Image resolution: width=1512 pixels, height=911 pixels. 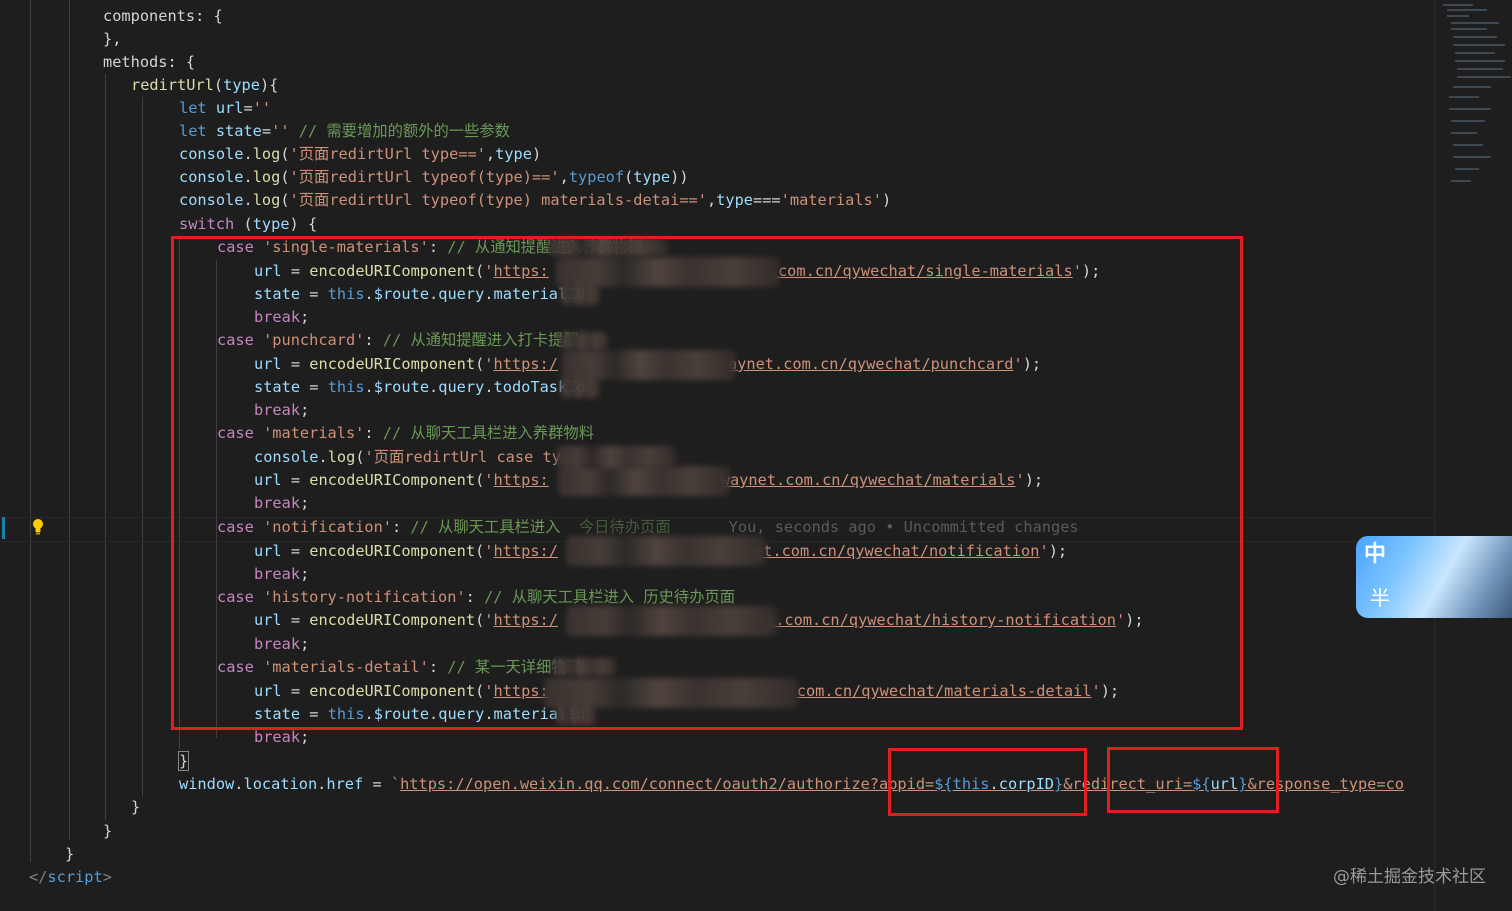 I want to click on code-line-37: }, so click(x=70, y=854).